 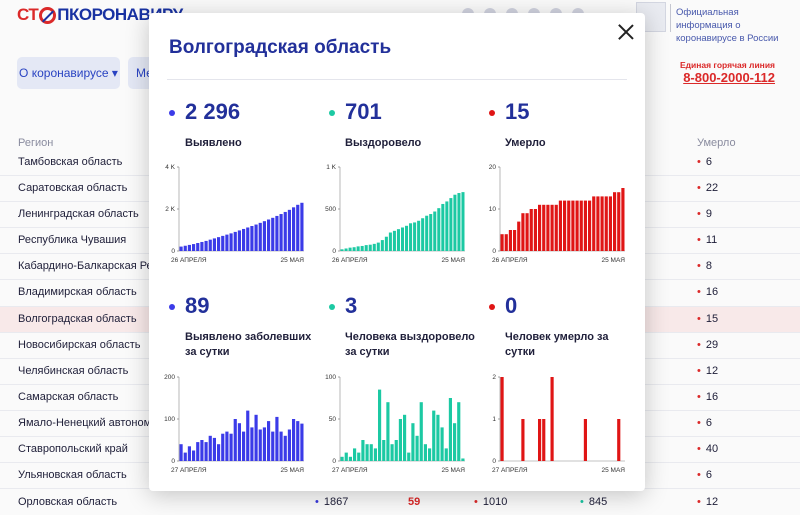 What do you see at coordinates (410, 344) in the screenshot?
I see `stat-label: Человека выздоровело за сутки` at bounding box center [410, 344].